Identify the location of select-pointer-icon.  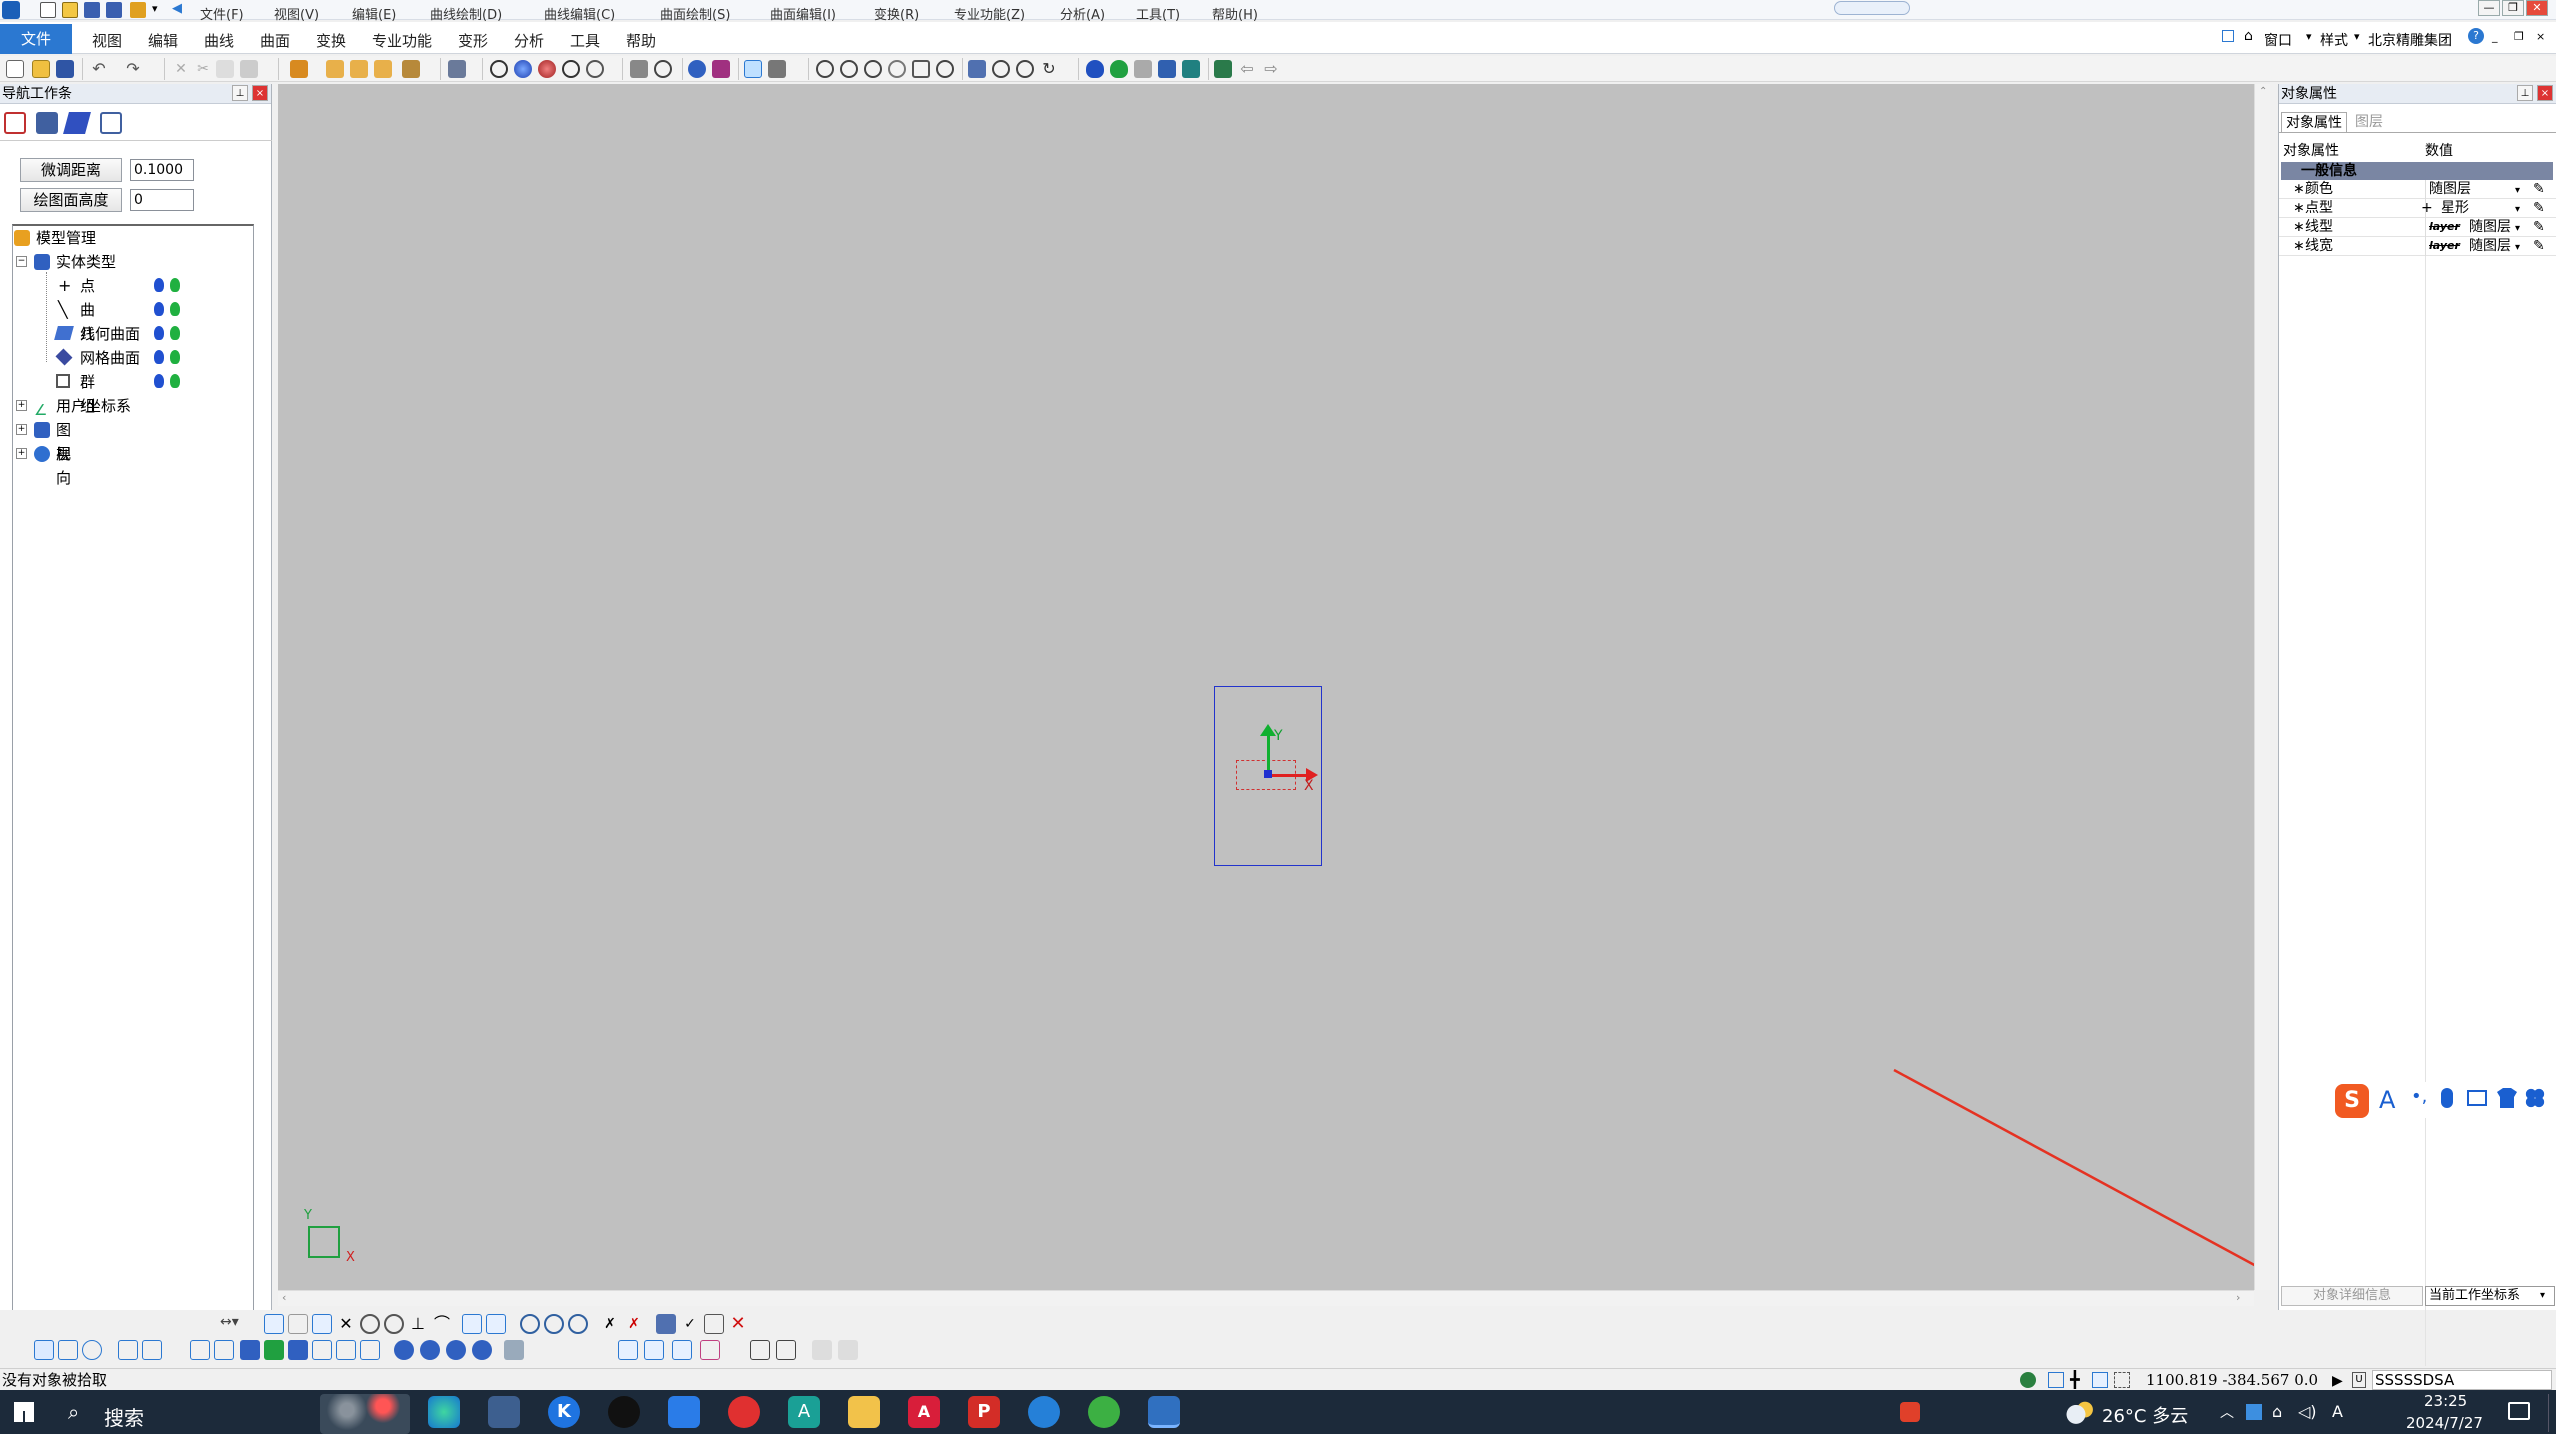
(44, 1350).